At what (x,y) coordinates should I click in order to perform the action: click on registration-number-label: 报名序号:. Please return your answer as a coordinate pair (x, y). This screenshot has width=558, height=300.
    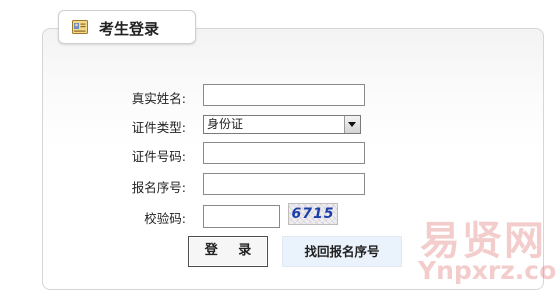
    Looking at the image, I should click on (158, 187).